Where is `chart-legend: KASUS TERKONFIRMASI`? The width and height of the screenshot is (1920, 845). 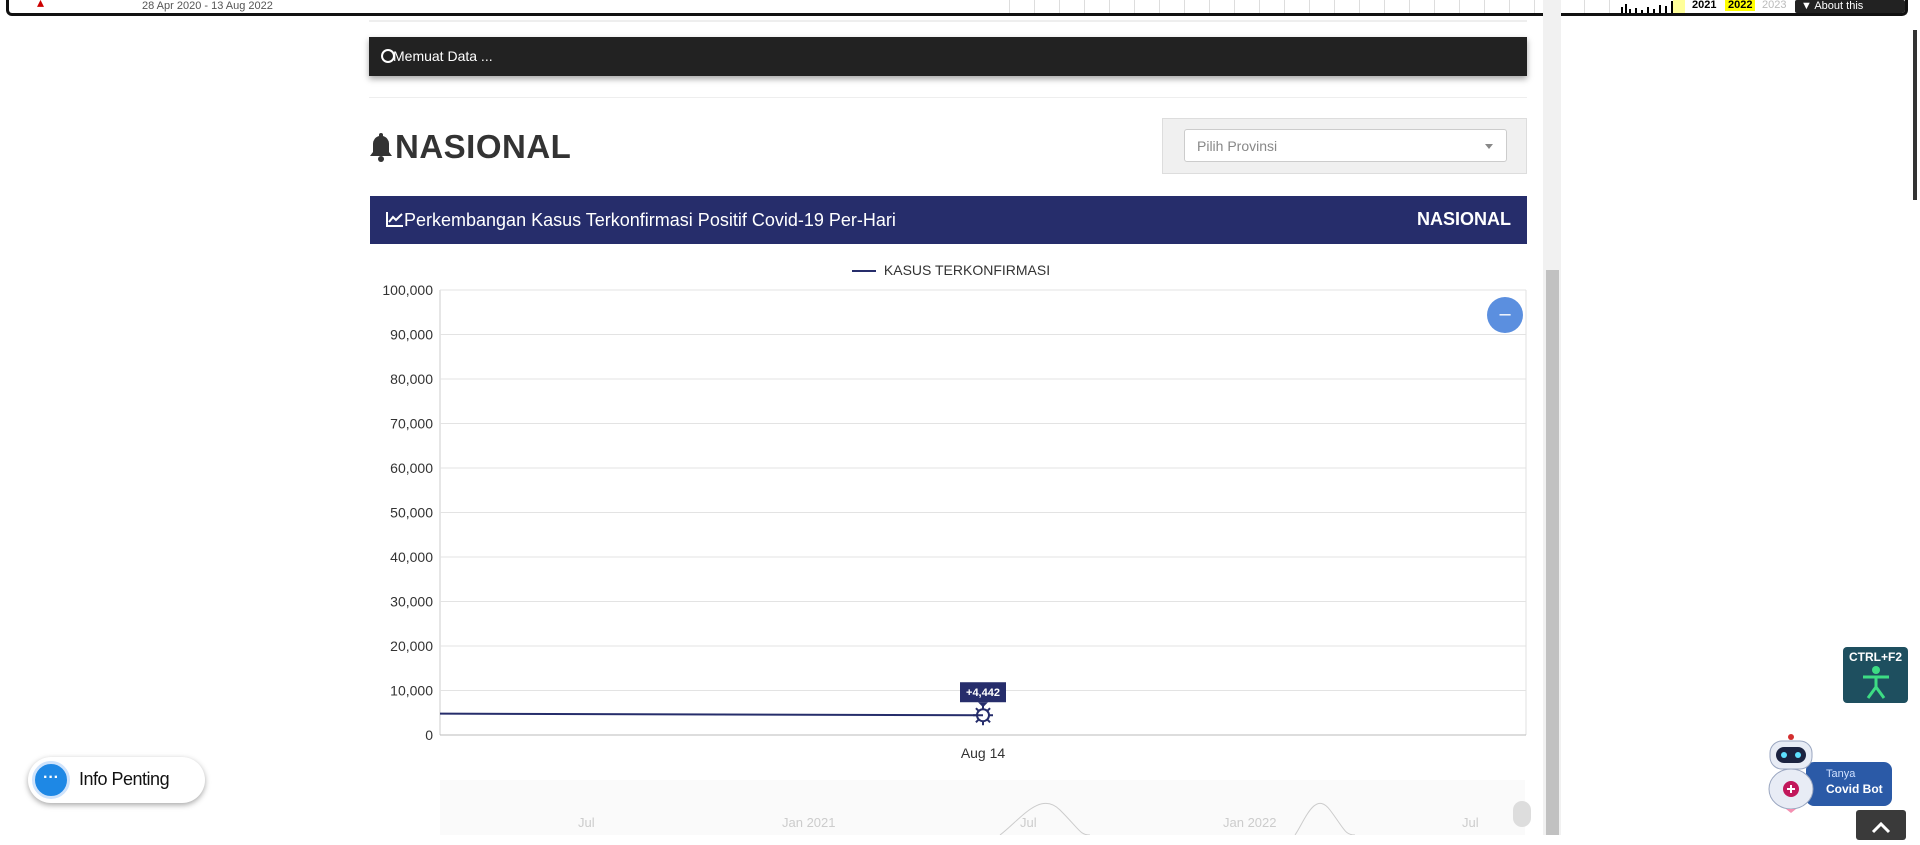
chart-legend: KASUS TERKONFIRMASI is located at coordinates (951, 270).